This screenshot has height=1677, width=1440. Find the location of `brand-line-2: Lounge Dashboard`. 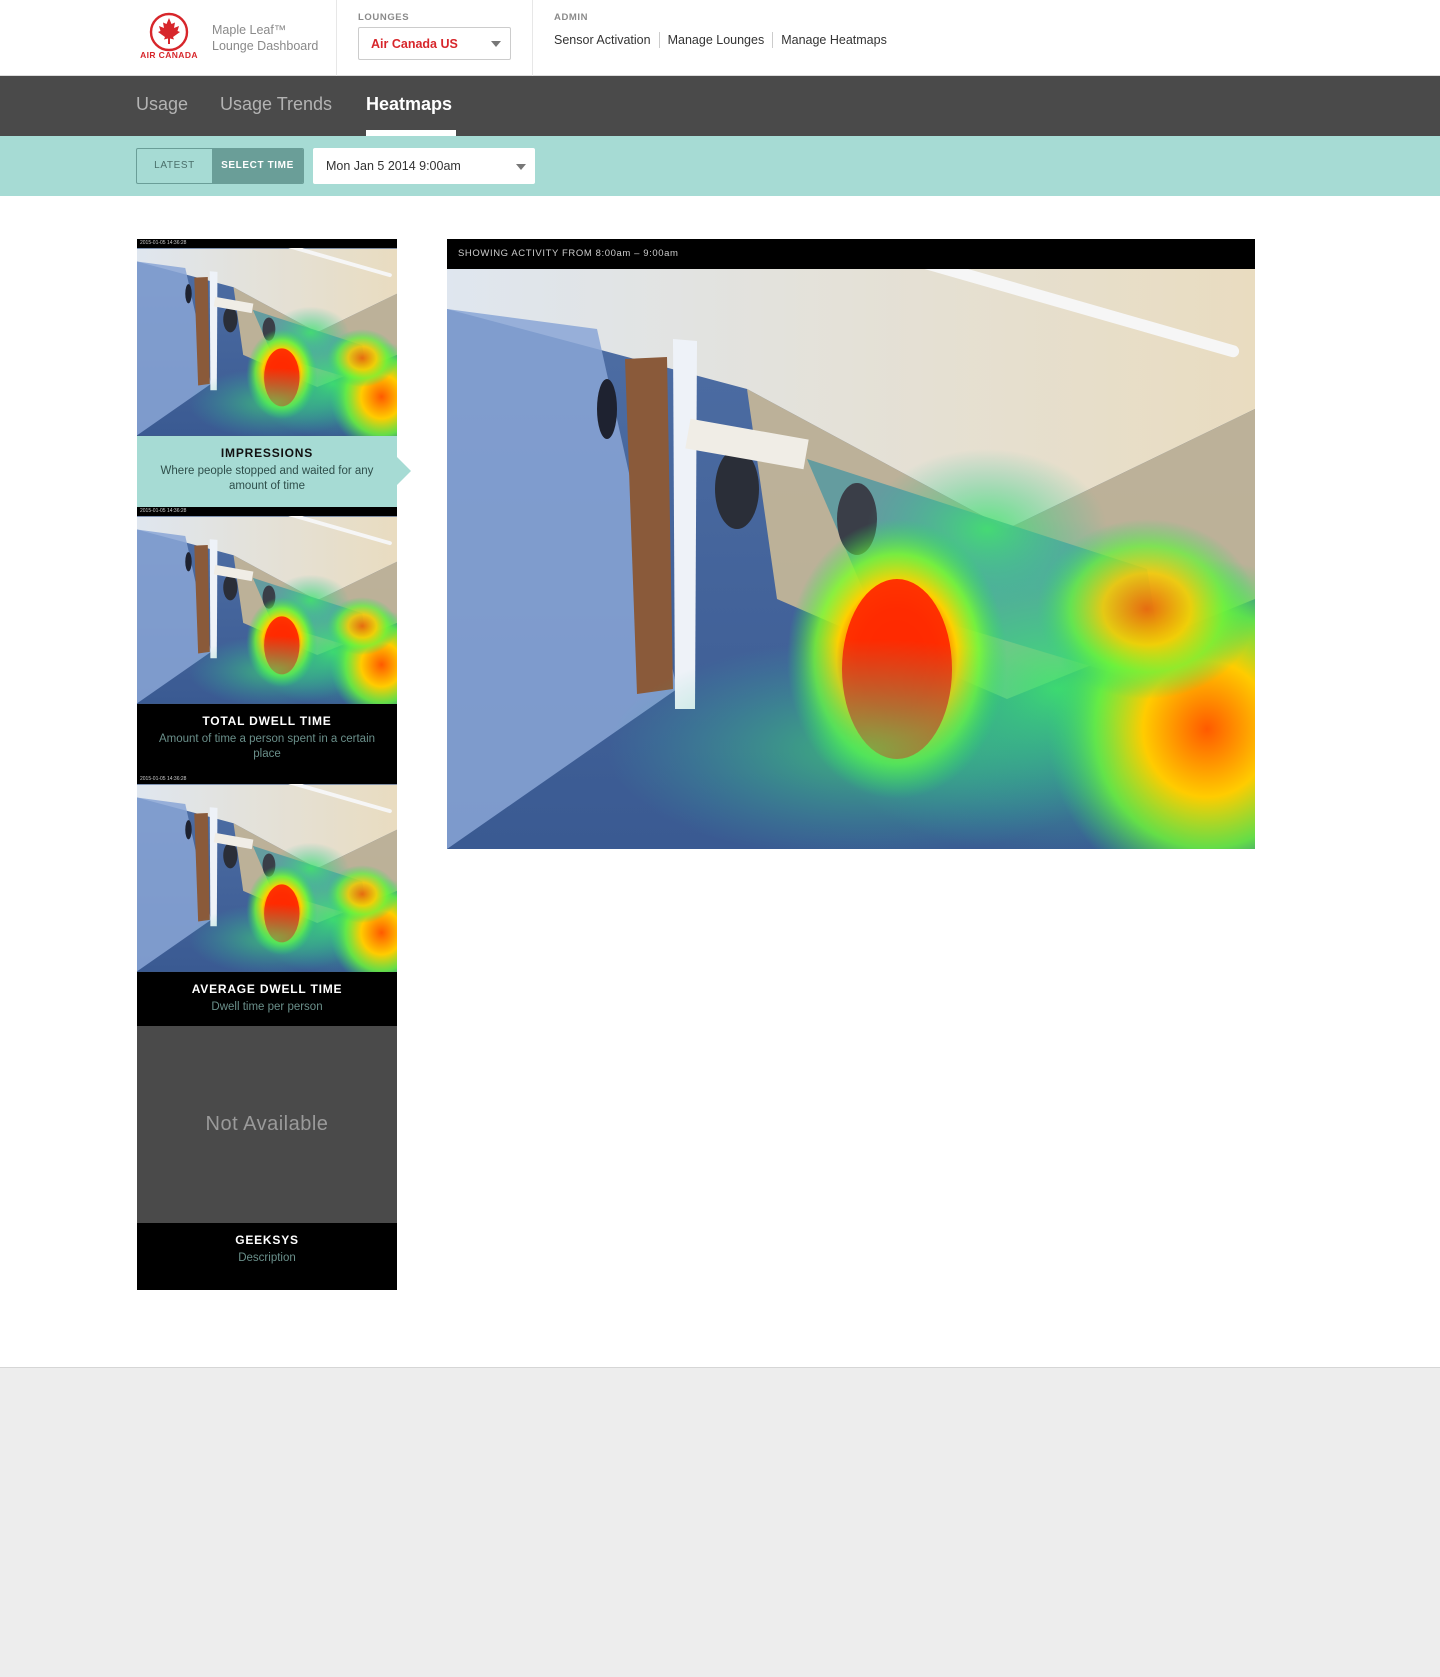

brand-line-2: Lounge Dashboard is located at coordinates (265, 46).